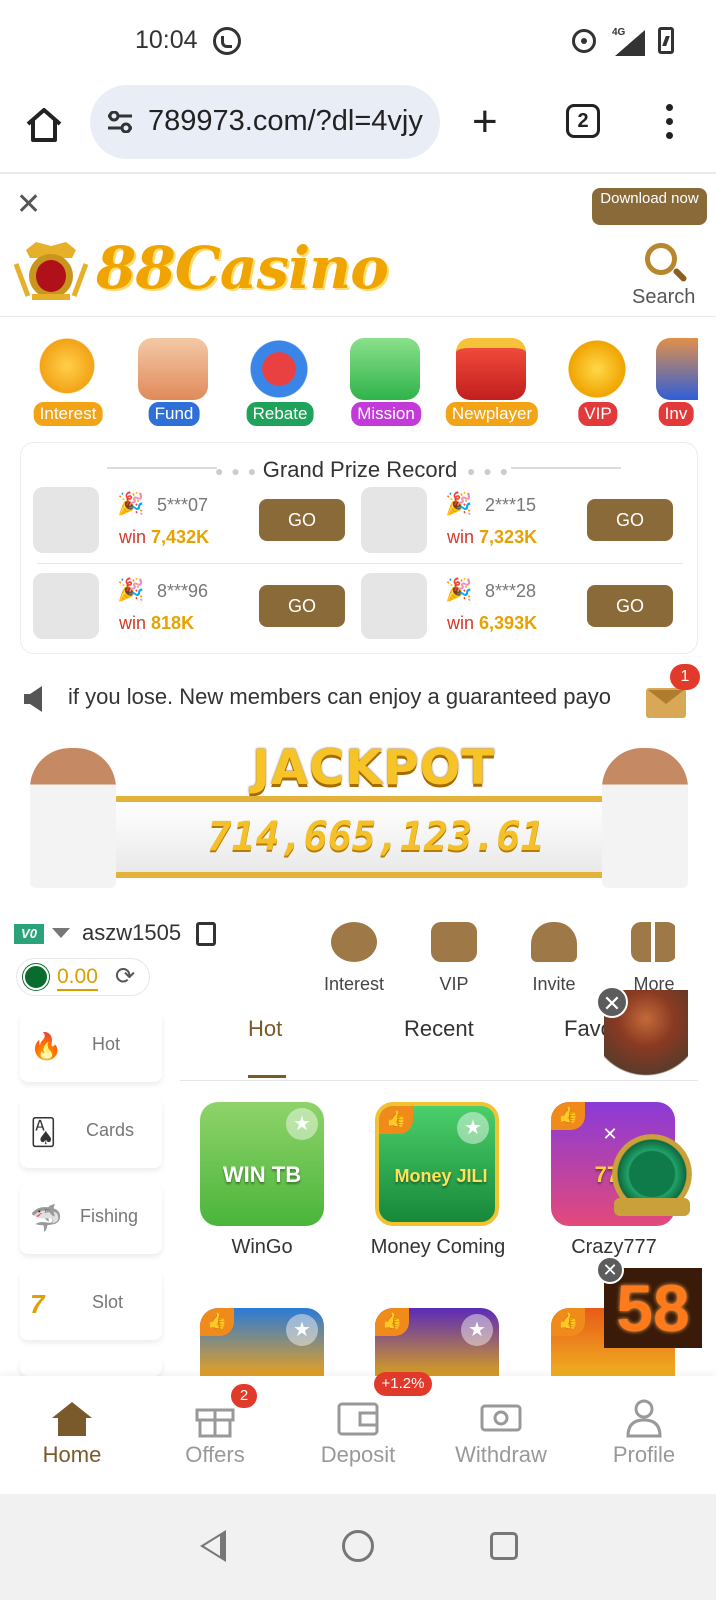 Image resolution: width=716 pixels, height=1600 pixels. I want to click on nav-offers: Offers 2, so click(215, 1435).